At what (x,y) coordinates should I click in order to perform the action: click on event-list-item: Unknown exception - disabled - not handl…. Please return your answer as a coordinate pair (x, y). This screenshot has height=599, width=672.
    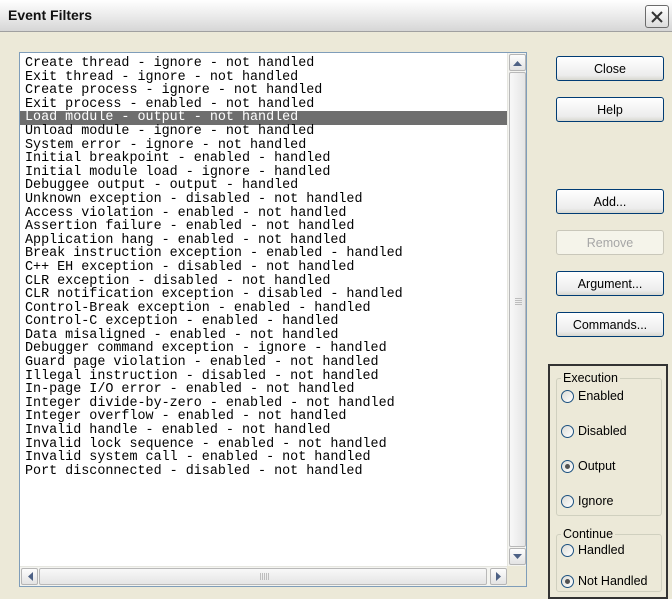
    Looking at the image, I should click on (264, 200).